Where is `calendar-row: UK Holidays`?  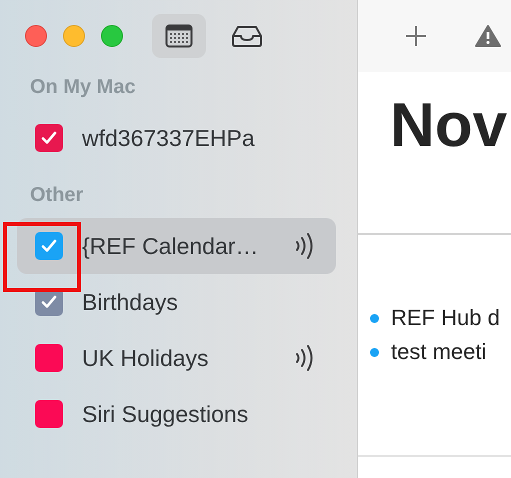
calendar-row: UK Holidays is located at coordinates (176, 358).